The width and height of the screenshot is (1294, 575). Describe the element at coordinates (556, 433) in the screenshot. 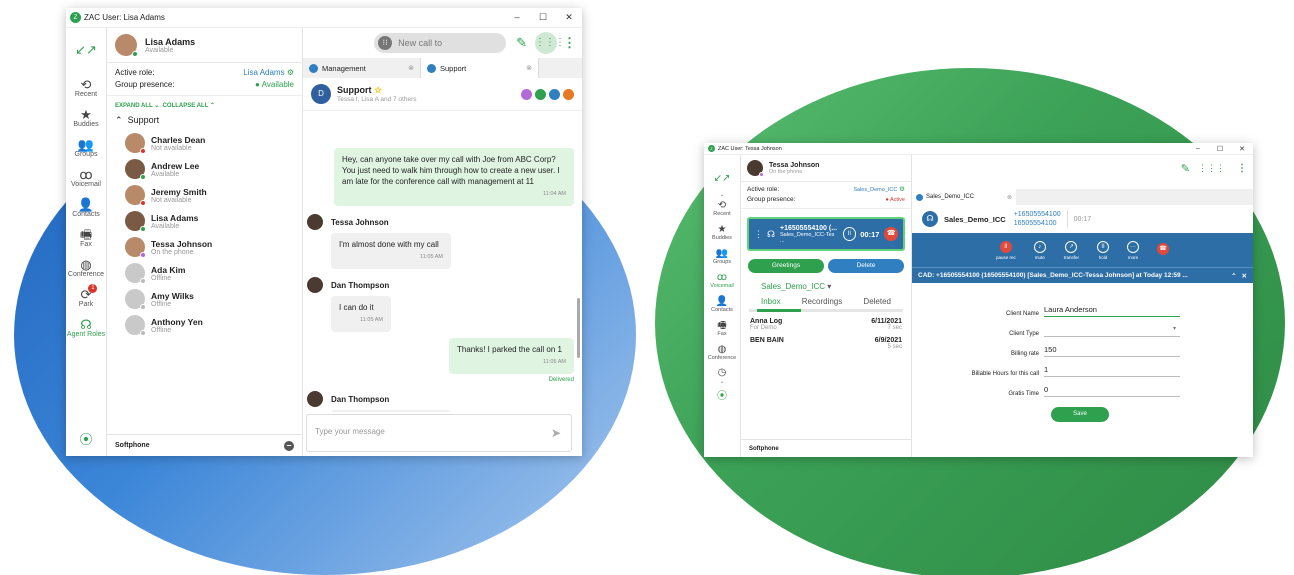

I see `send-icon: ➤` at that location.